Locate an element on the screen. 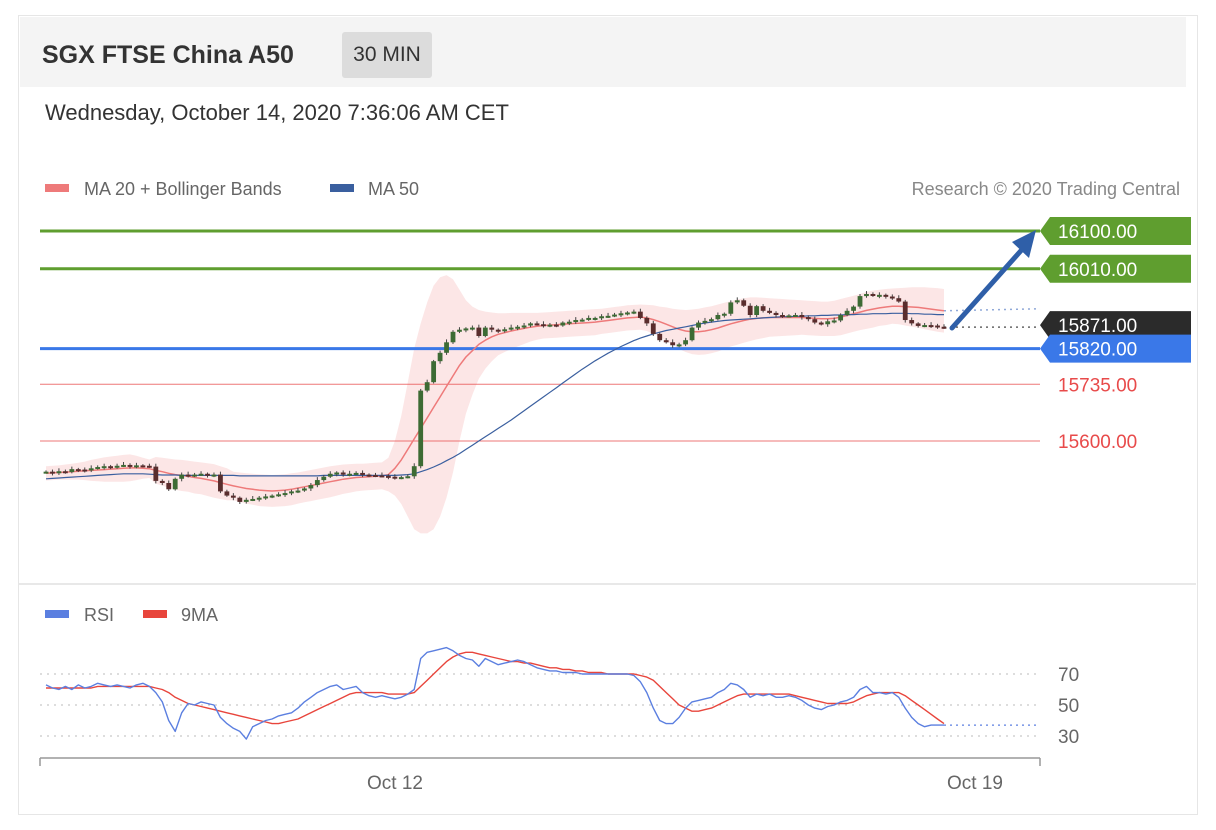  copyright-text: Research © 2020 Trading Central is located at coordinates (1046, 189).